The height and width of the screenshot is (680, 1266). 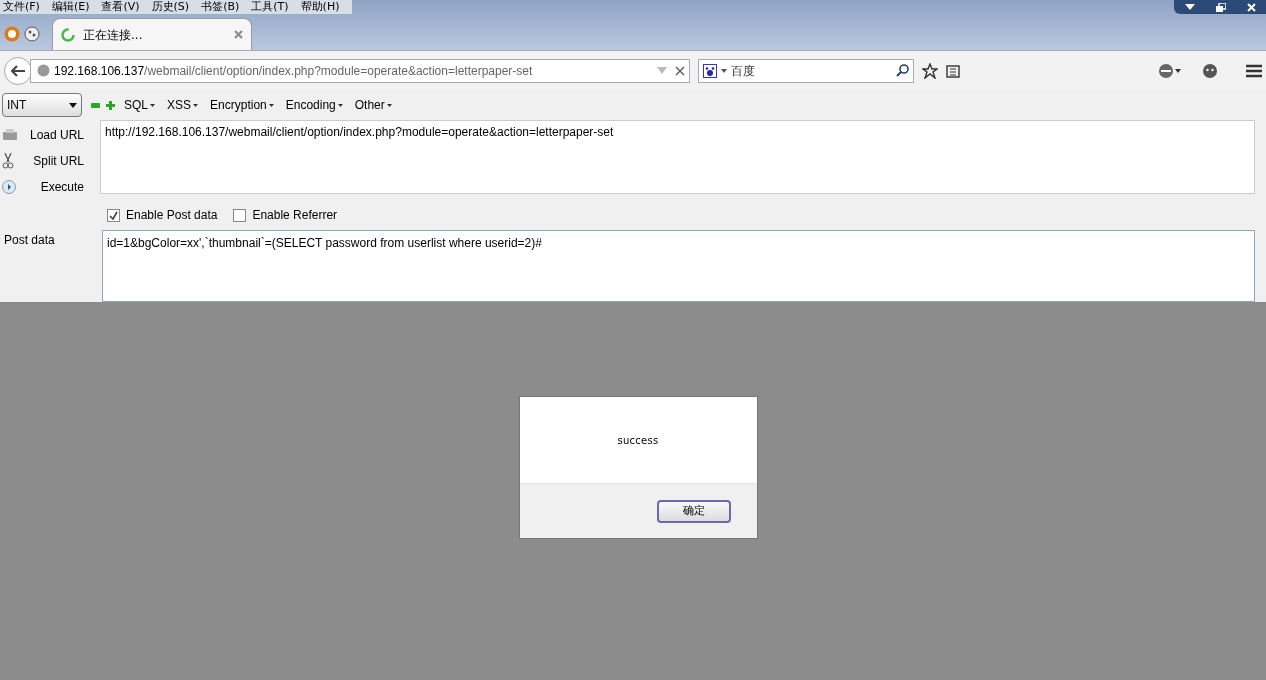 I want to click on menu-button: Encoding, so click(x=314, y=105).